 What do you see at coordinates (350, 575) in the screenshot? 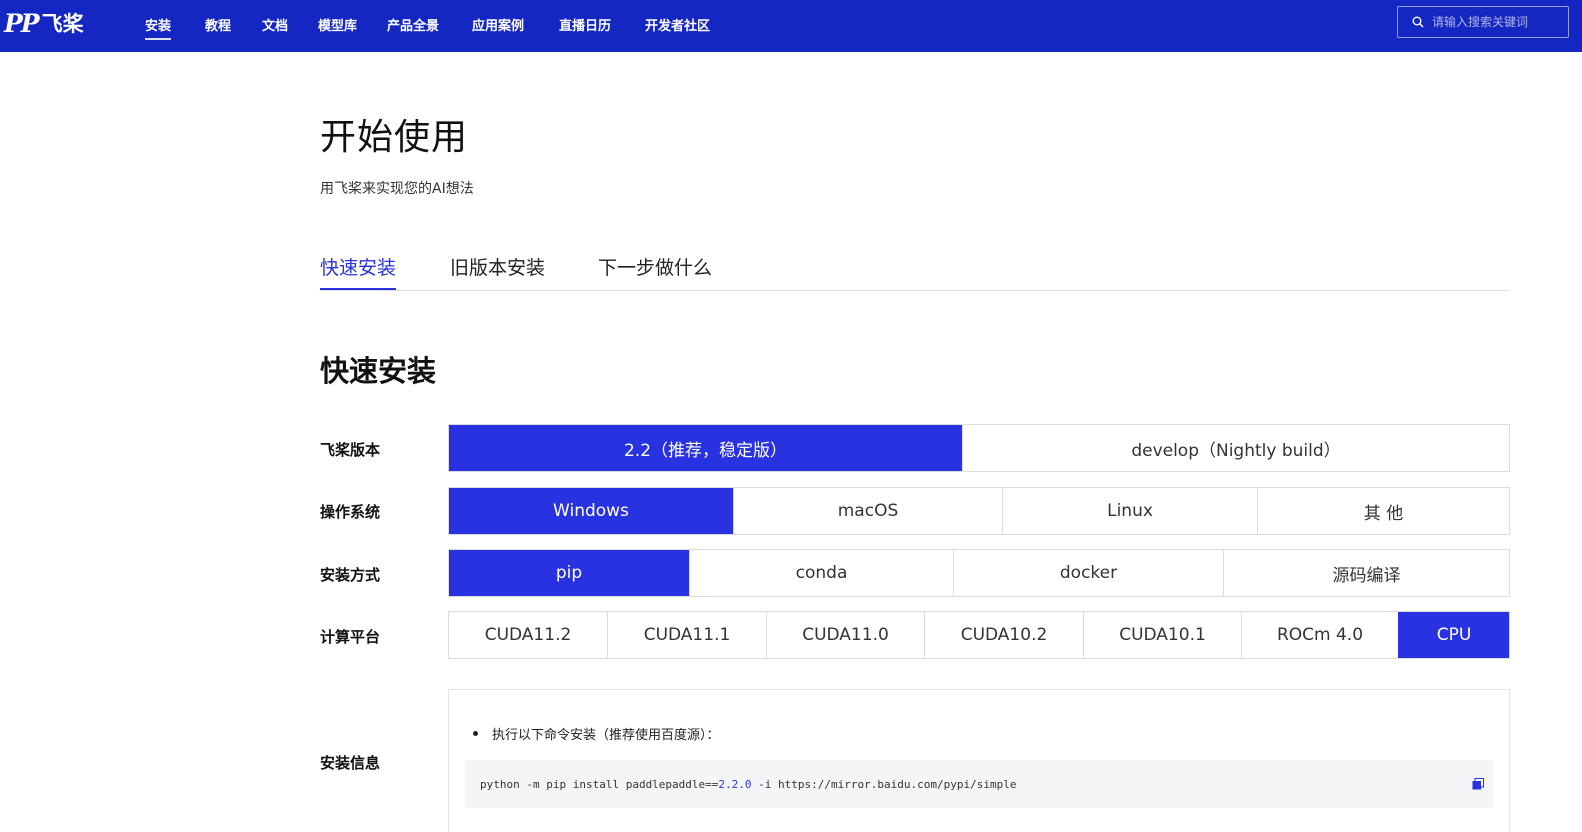
I see `method-label: 安装方式` at bounding box center [350, 575].